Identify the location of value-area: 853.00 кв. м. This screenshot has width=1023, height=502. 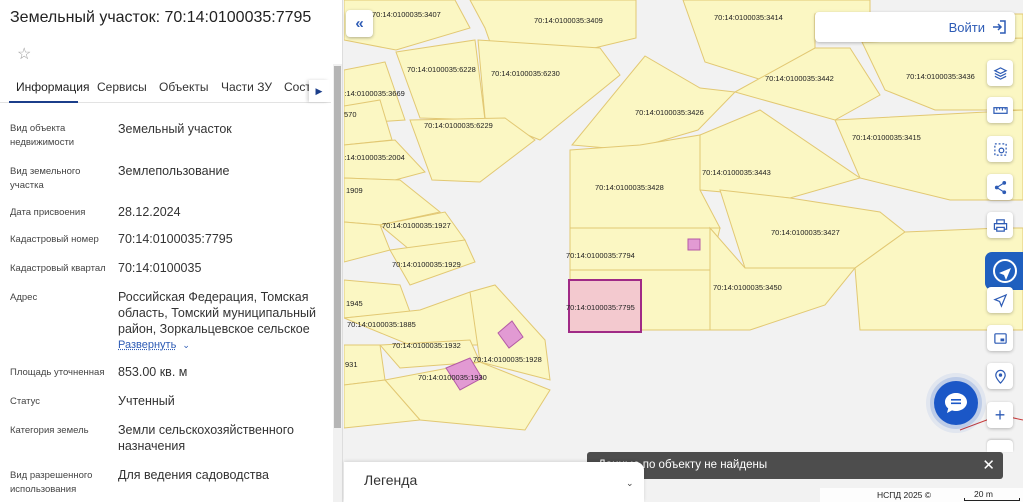
(153, 372).